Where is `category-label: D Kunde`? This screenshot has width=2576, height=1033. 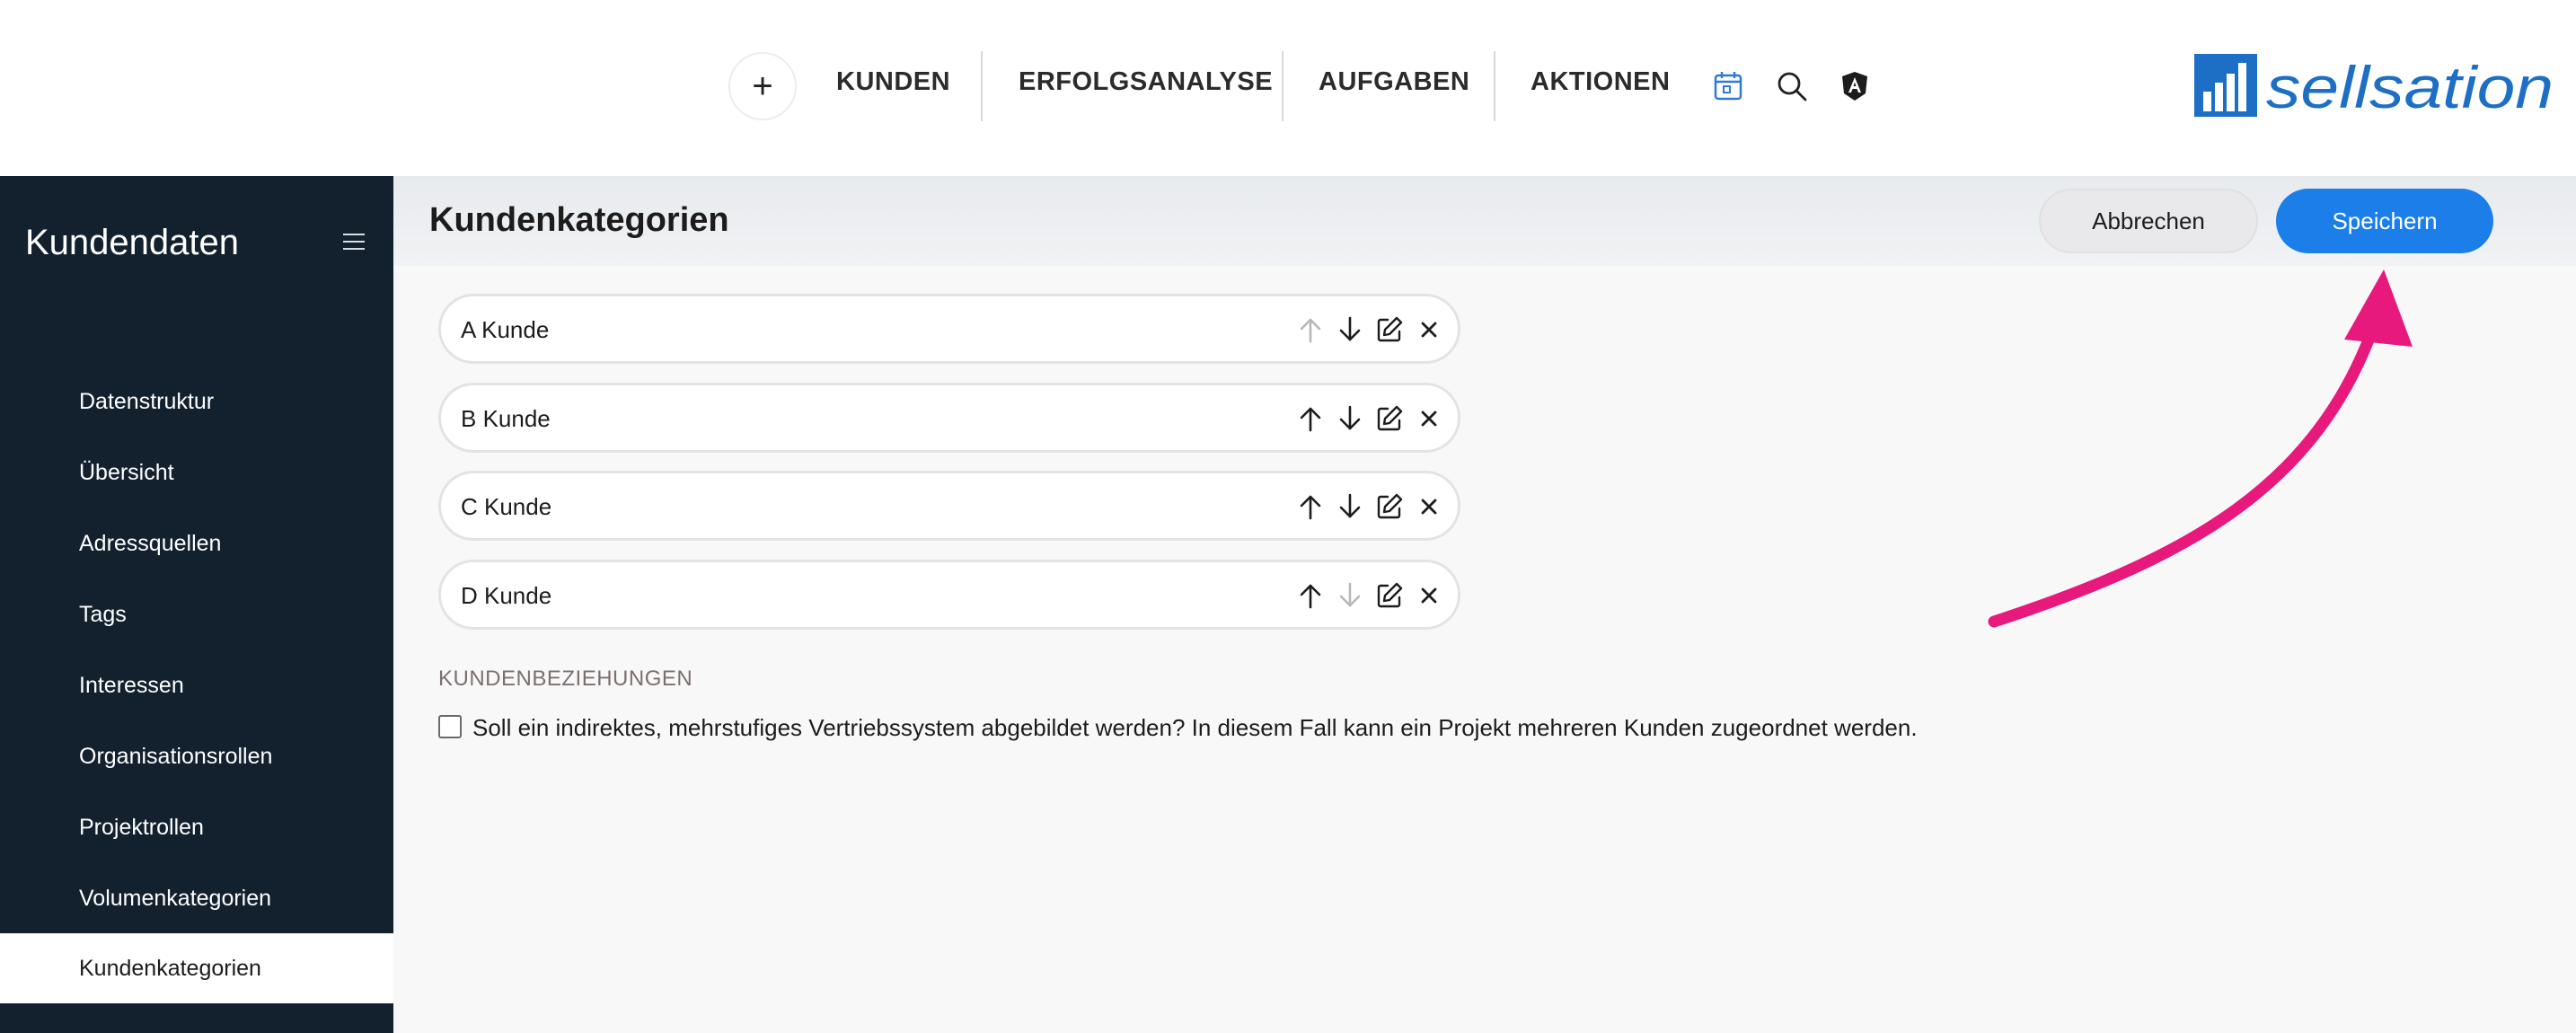
category-label: D Kunde is located at coordinates (507, 595).